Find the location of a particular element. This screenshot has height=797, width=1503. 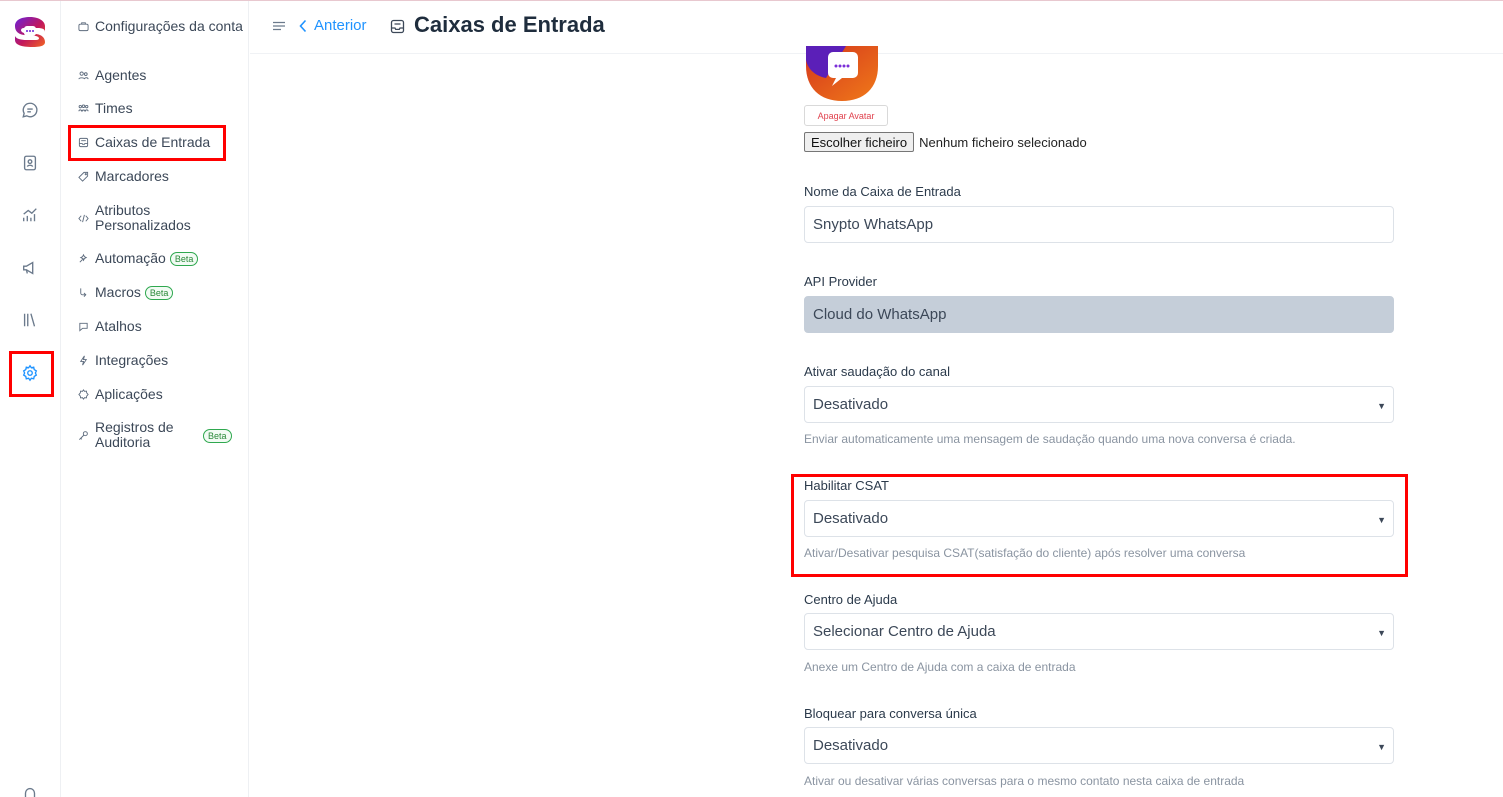

greeting-label: Ativar saudação do canal is located at coordinates (877, 371).